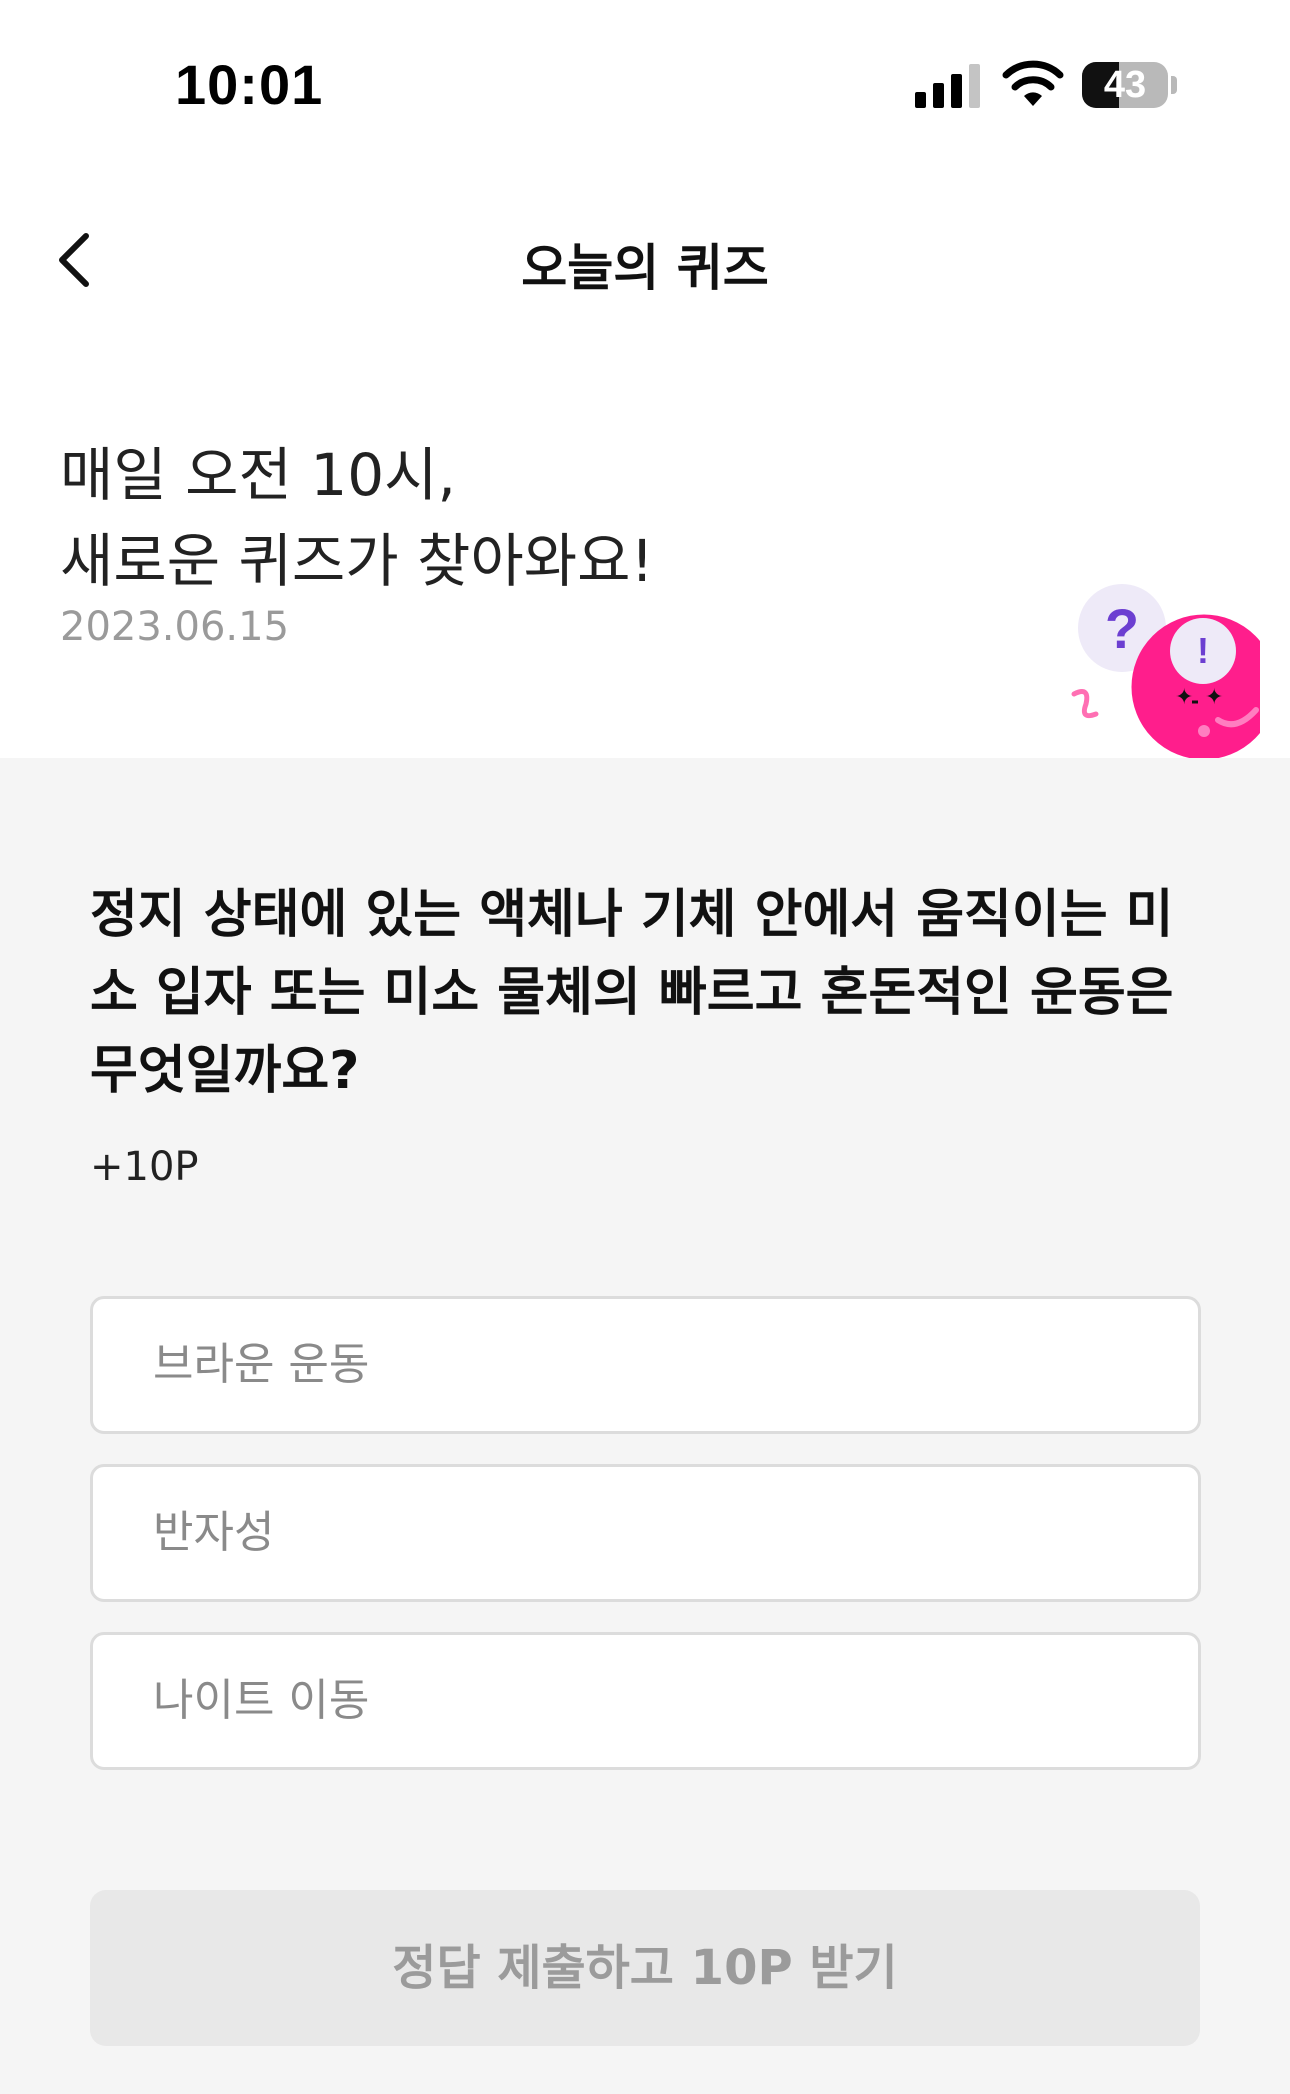 Image resolution: width=1290 pixels, height=2094 pixels. I want to click on quiz-date: 2023.06.15, so click(175, 627).